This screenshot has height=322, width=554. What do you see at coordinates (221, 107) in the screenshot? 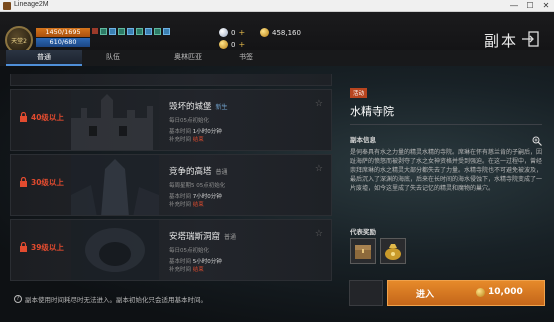
I see `dungeon-tag: 新生` at bounding box center [221, 107].